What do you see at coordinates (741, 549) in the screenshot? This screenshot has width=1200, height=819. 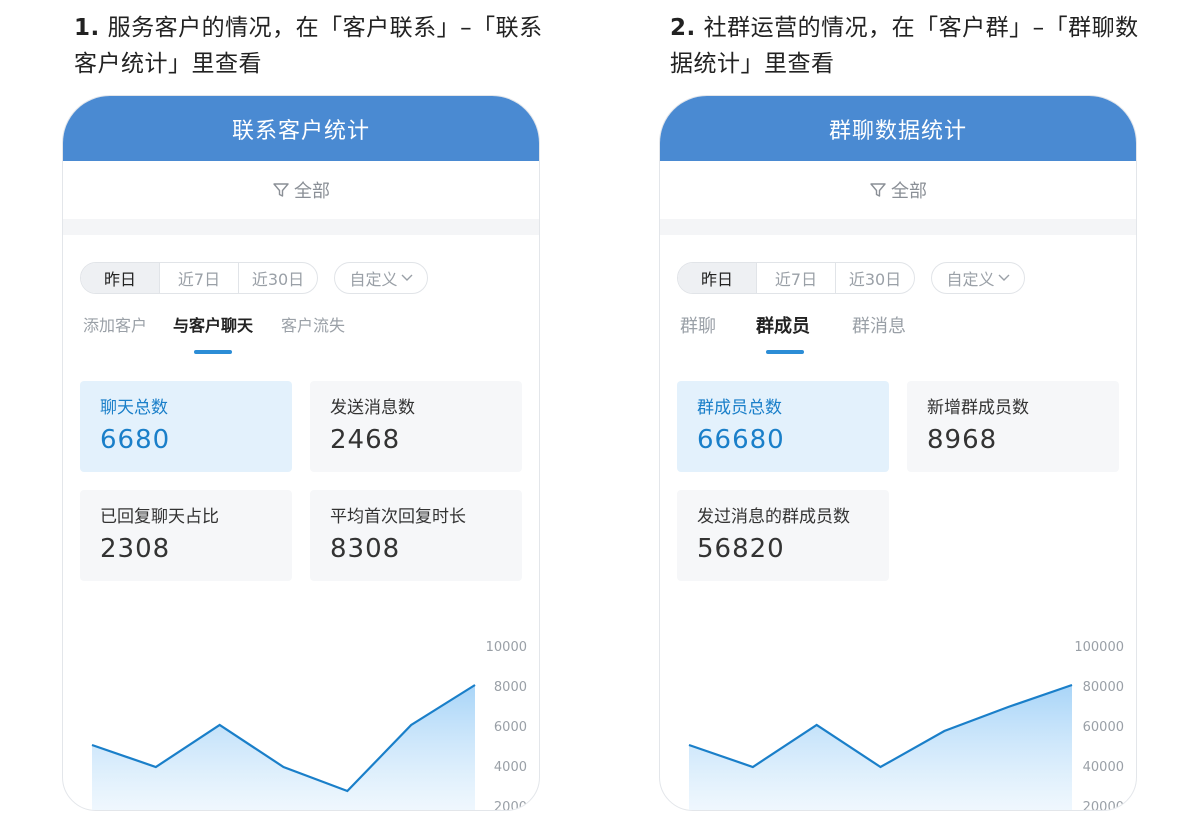 I see `stat-value: 56820` at bounding box center [741, 549].